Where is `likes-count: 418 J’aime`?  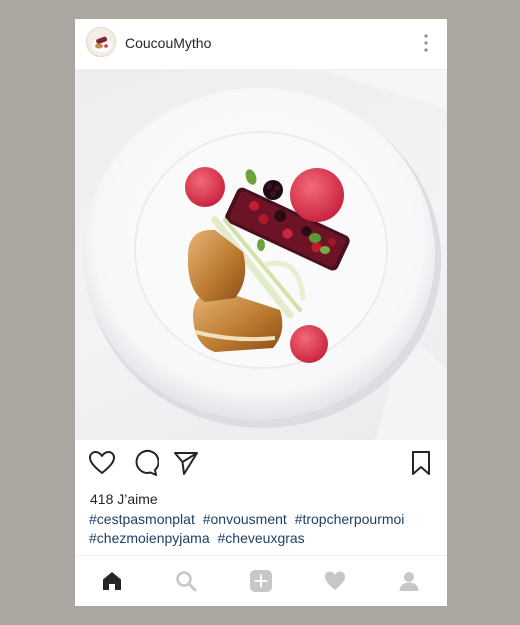 likes-count: 418 J’aime is located at coordinates (124, 499).